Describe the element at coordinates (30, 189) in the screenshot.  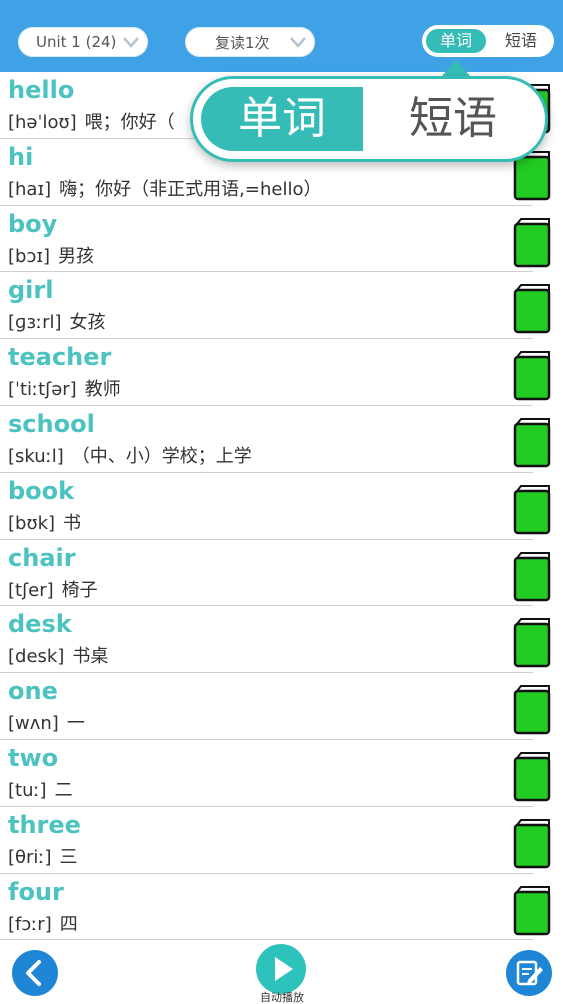
I see `phonetic-text: [haɪ]` at that location.